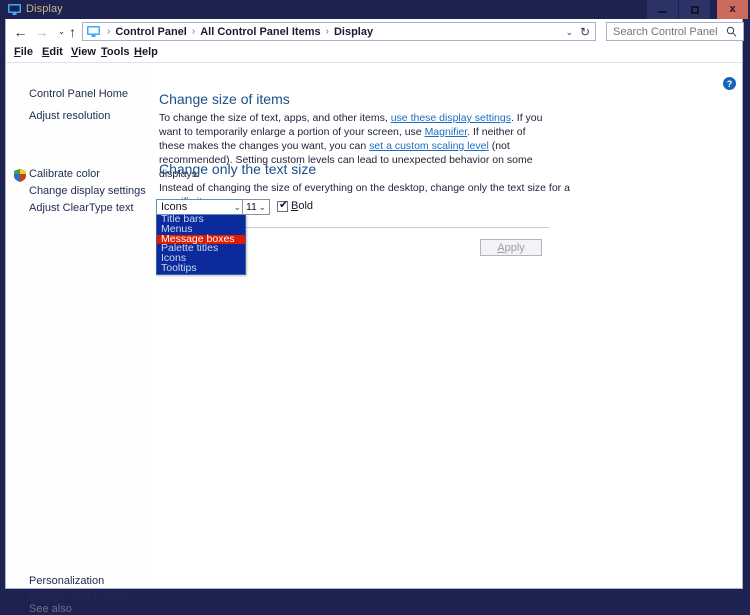  Describe the element at coordinates (251, 207) in the screenshot. I see `font-size-combobox-value: 11` at that location.